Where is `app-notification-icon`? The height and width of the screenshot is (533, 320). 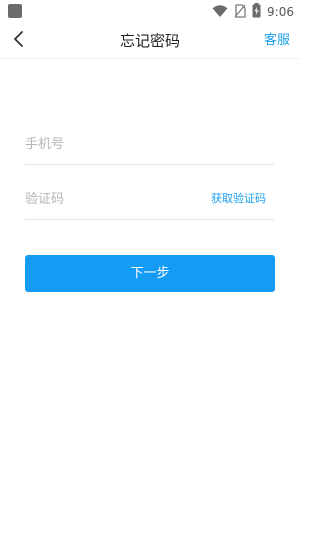
app-notification-icon is located at coordinates (15, 11).